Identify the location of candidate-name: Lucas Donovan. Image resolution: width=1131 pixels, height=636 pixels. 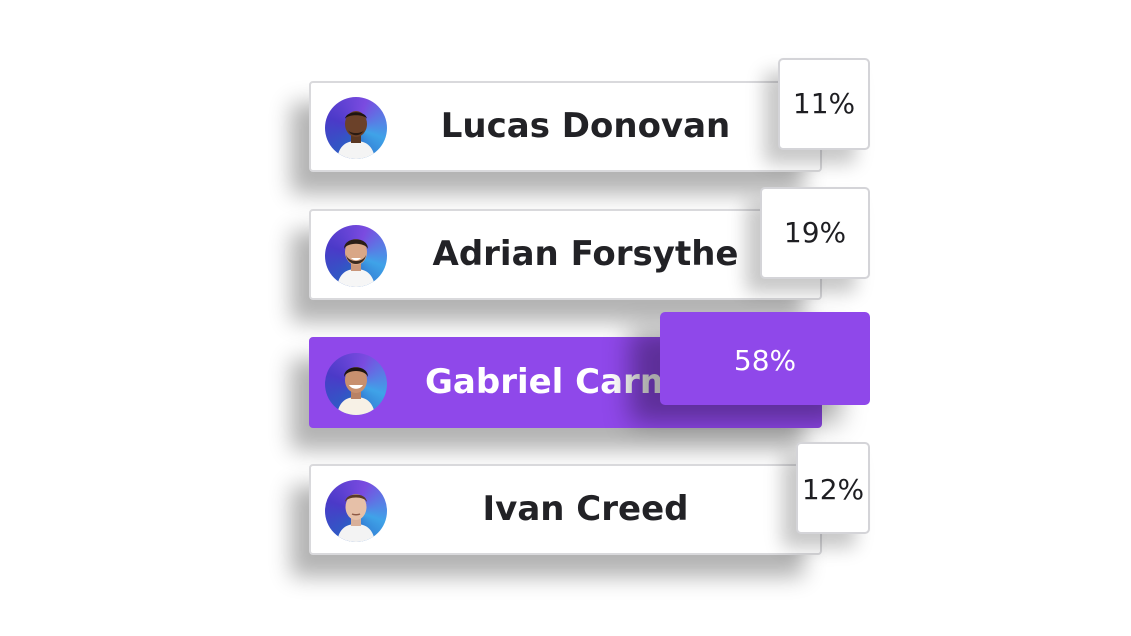
(585, 126).